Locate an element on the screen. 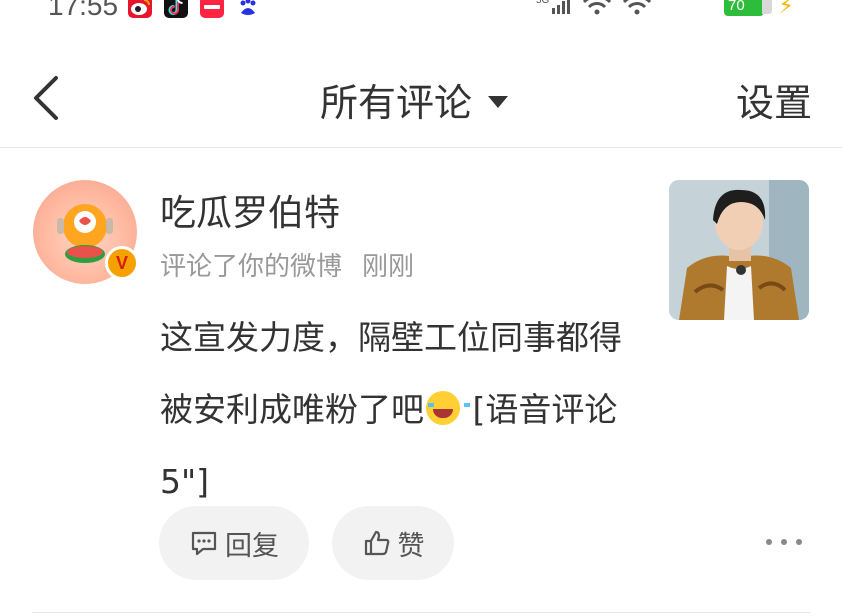 This screenshot has width=842, height=616. comment-filter-dropdown: 所有评论 is located at coordinates (414, 99).